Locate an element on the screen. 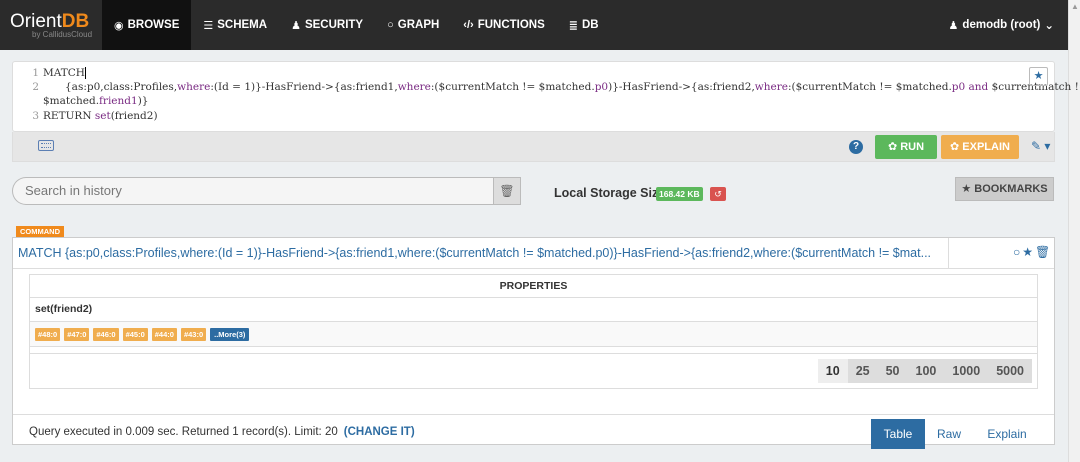 This screenshot has height=462, width=1080. nav-functions: ‹/› FUNCTIONS is located at coordinates (503, 25).